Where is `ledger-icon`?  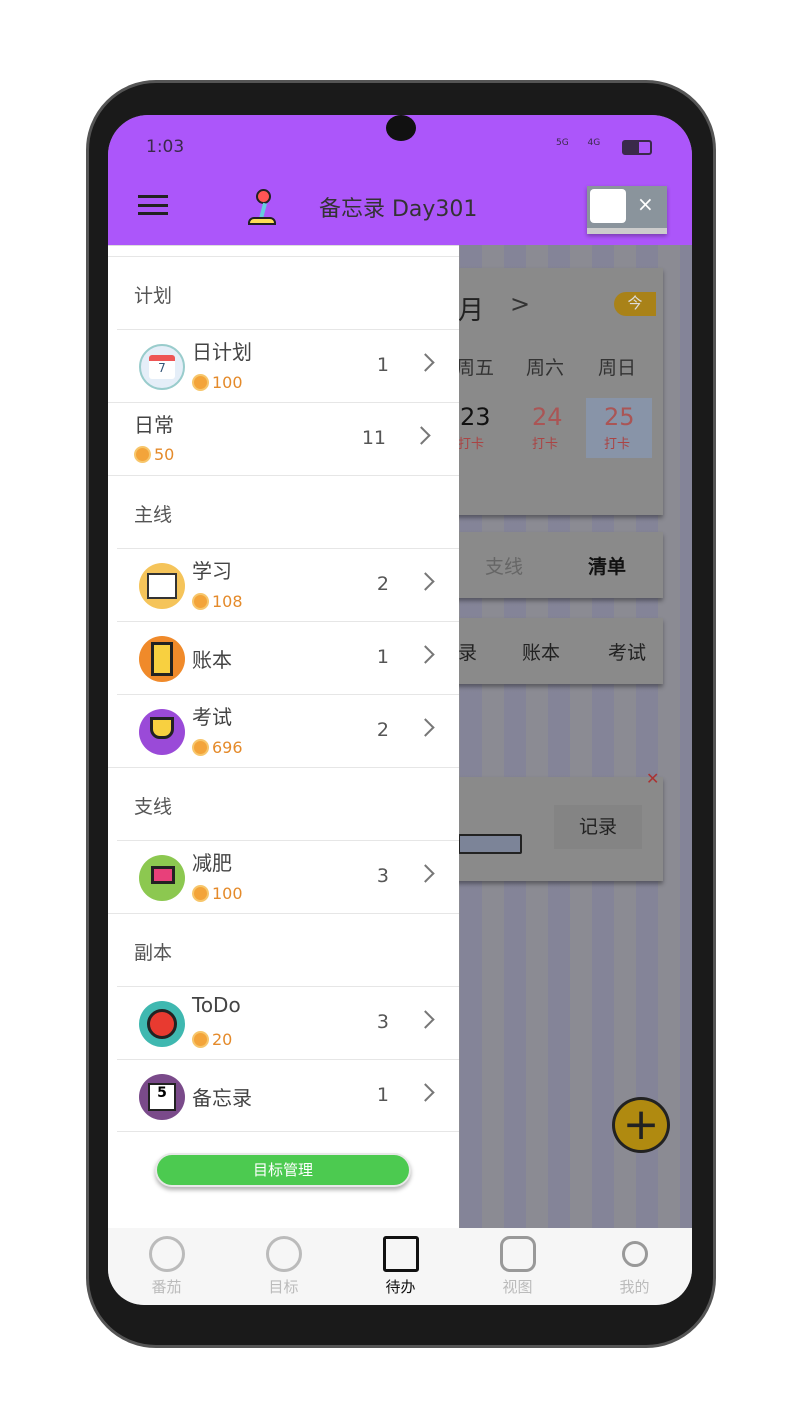 ledger-icon is located at coordinates (162, 659).